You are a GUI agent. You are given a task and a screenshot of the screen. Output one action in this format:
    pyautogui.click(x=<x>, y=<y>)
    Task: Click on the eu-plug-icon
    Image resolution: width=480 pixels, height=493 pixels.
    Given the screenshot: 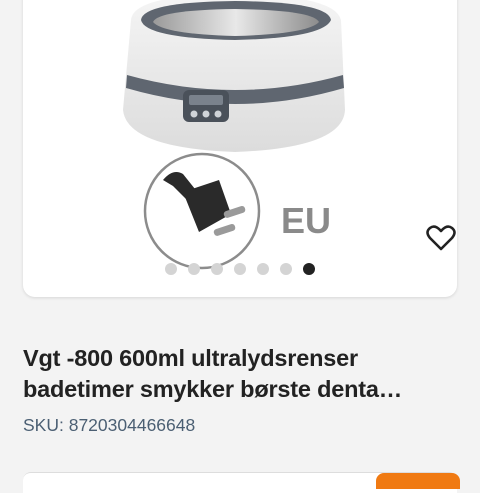 What is the action you would take?
    pyautogui.click(x=202, y=211)
    